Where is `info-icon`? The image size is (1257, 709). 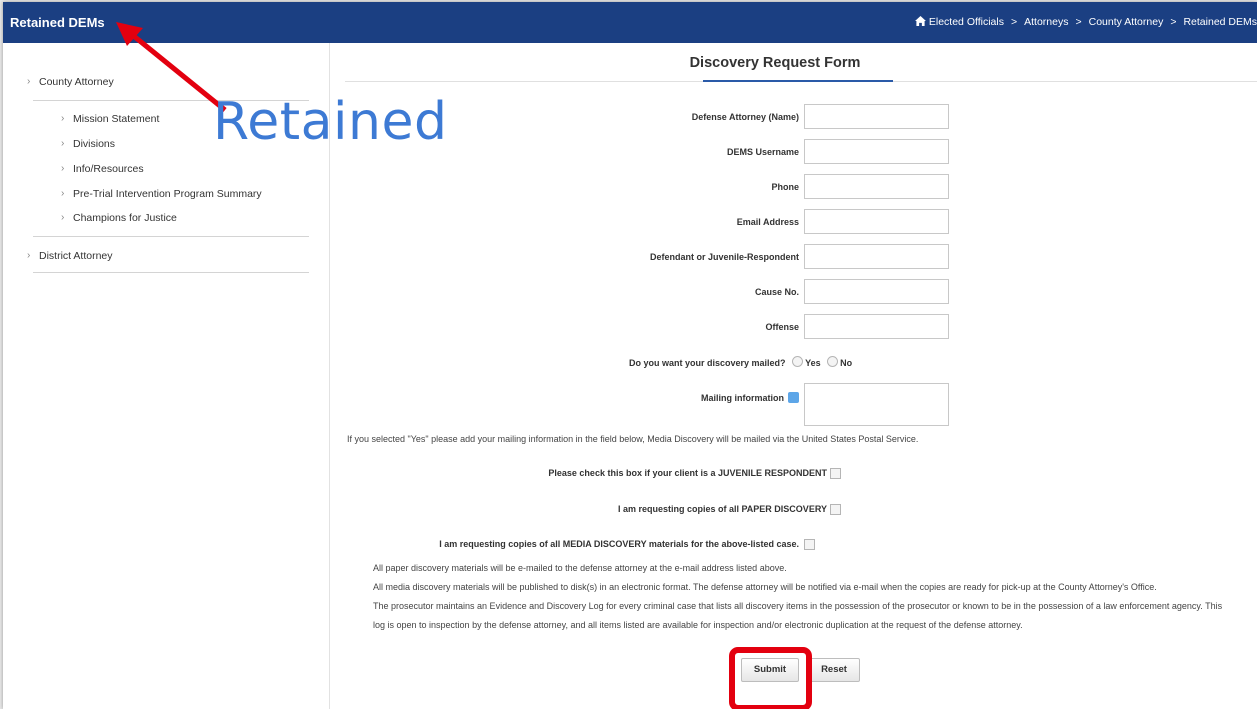
info-icon is located at coordinates (793, 397).